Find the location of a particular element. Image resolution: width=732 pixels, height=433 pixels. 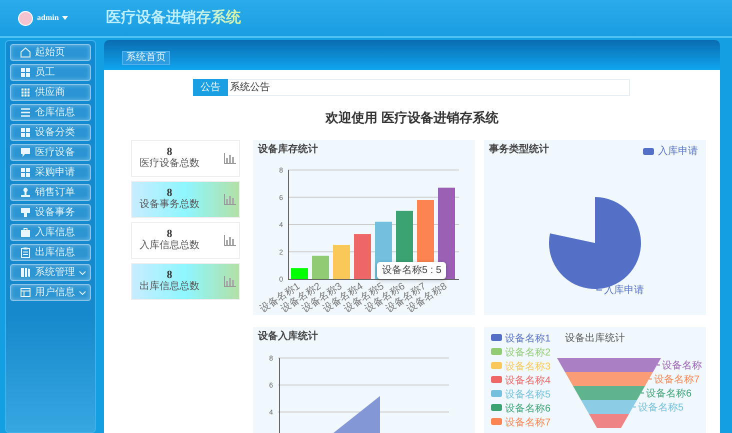

chat-icon is located at coordinates (25, 152).